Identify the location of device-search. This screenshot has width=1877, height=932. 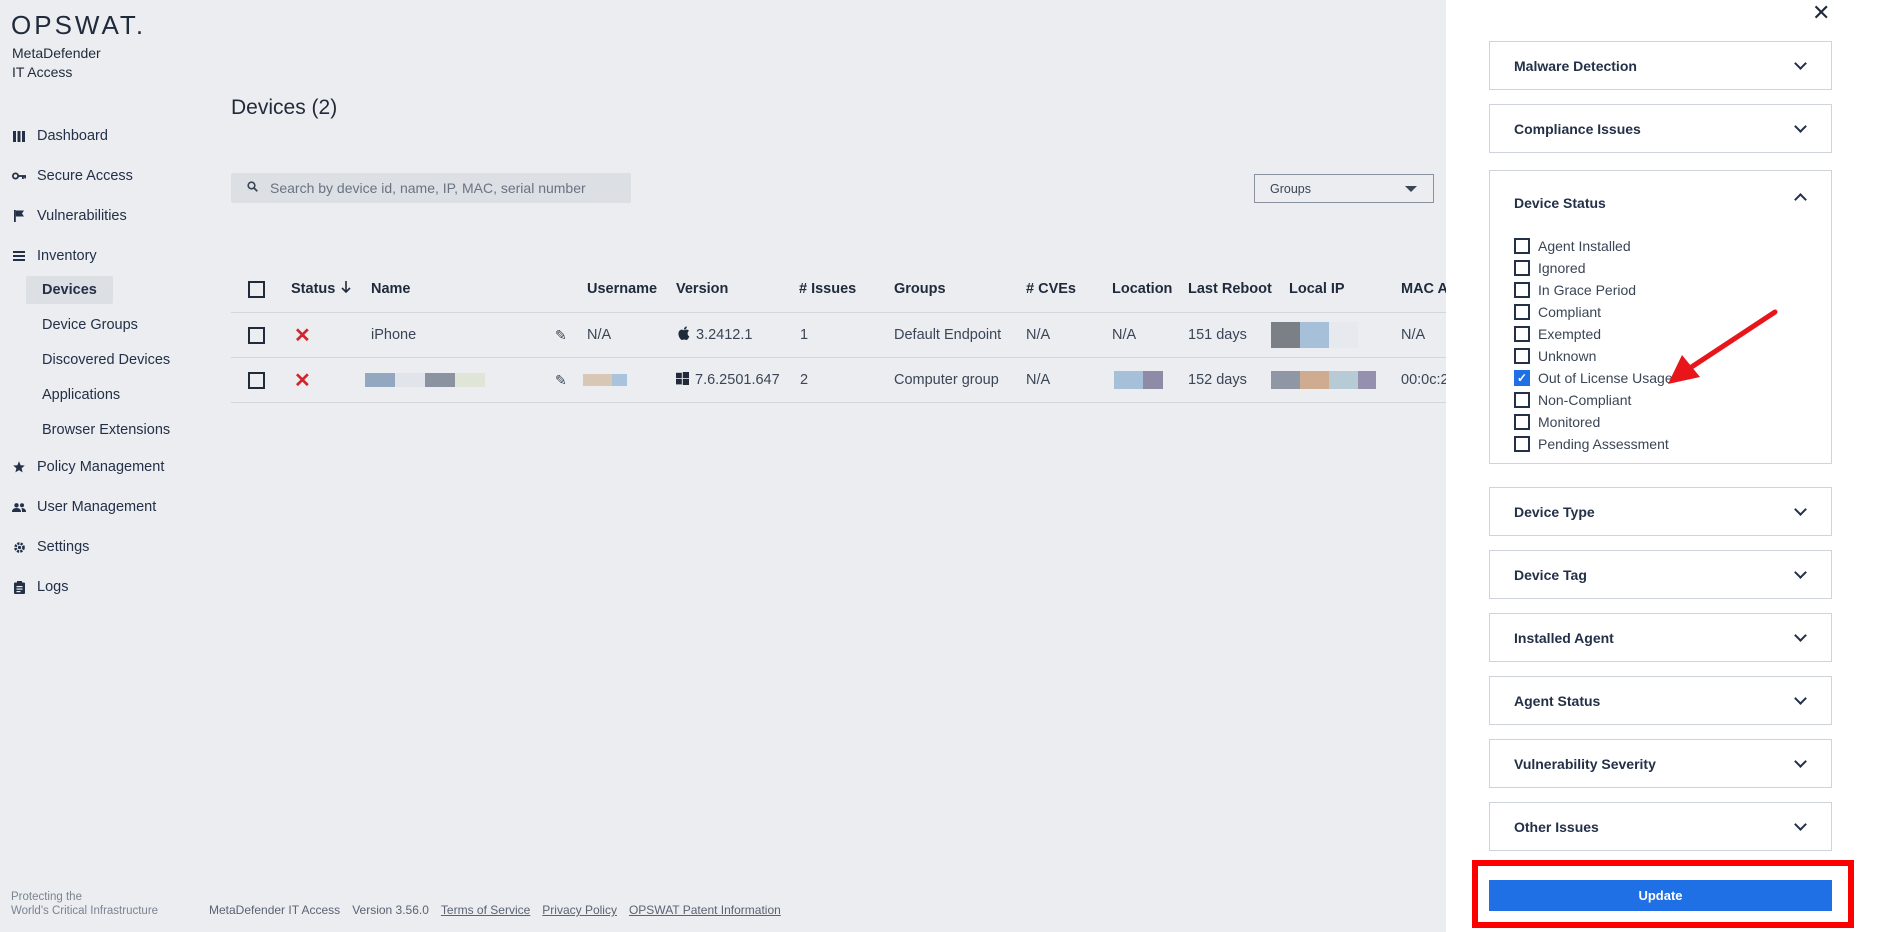
(431, 188).